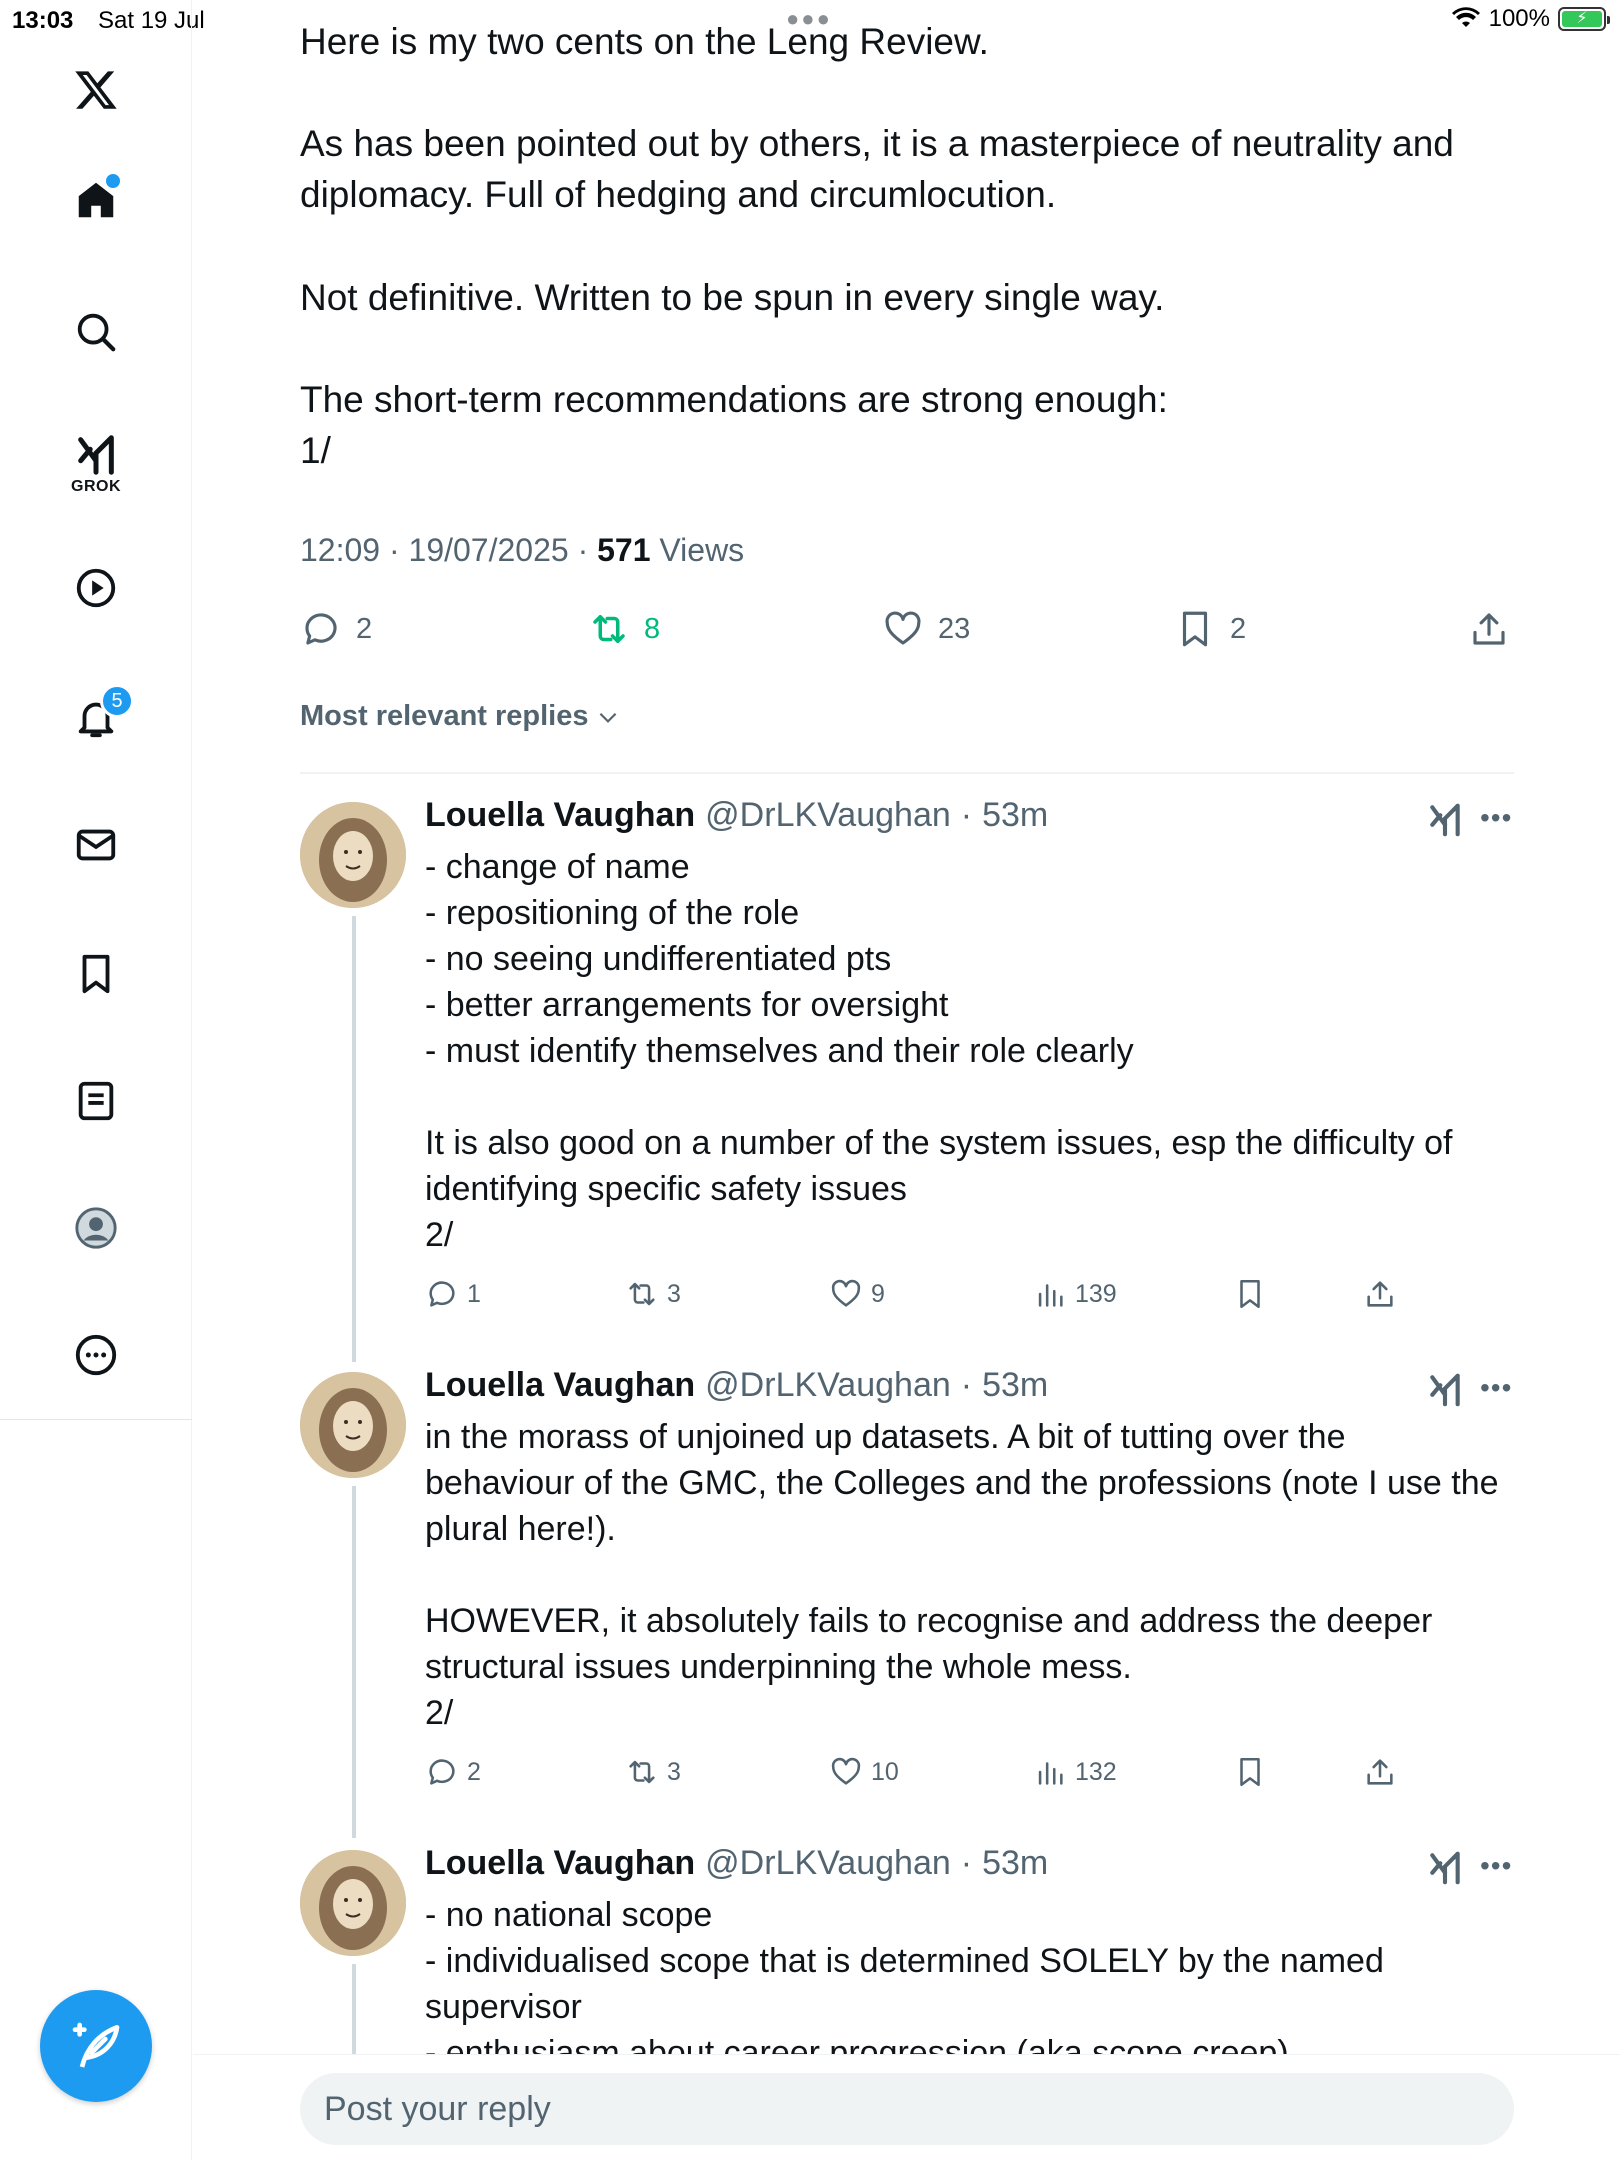  What do you see at coordinates (96, 1355) in the screenshot?
I see `more-icon` at bounding box center [96, 1355].